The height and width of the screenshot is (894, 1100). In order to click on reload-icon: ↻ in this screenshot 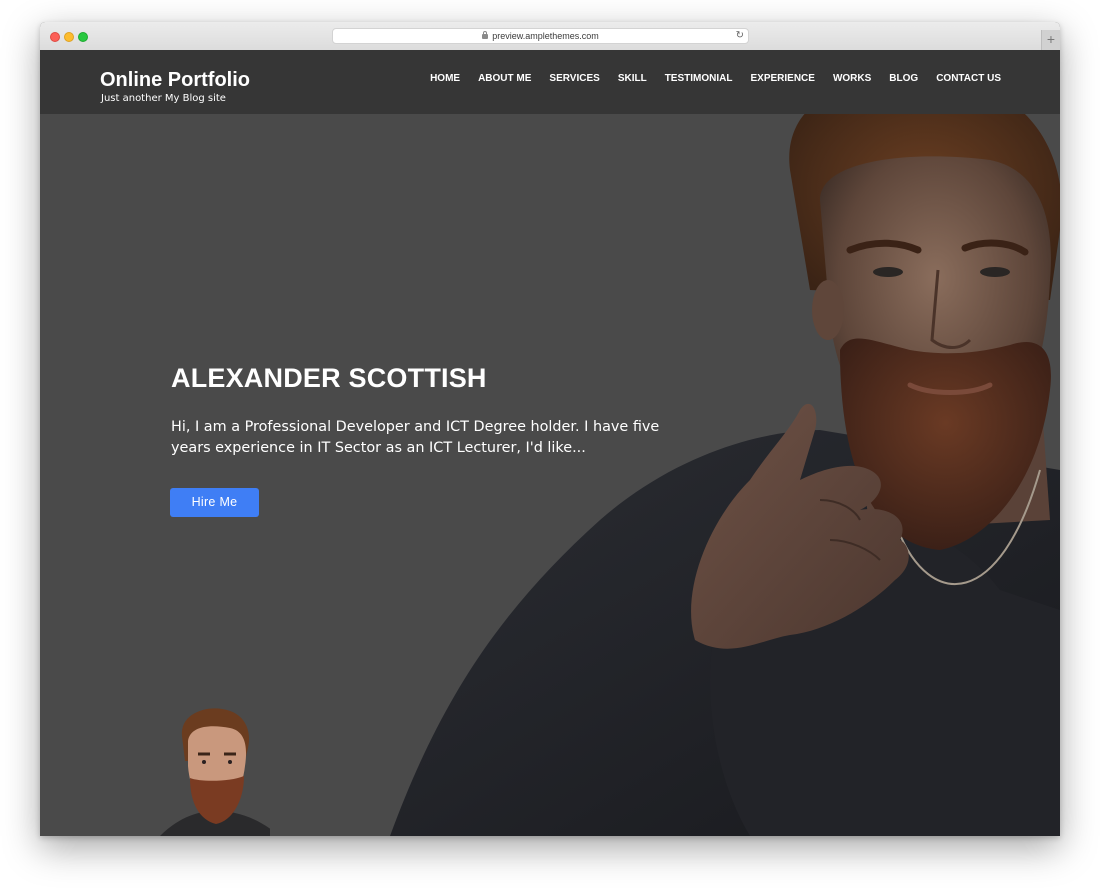, I will do `click(740, 36)`.